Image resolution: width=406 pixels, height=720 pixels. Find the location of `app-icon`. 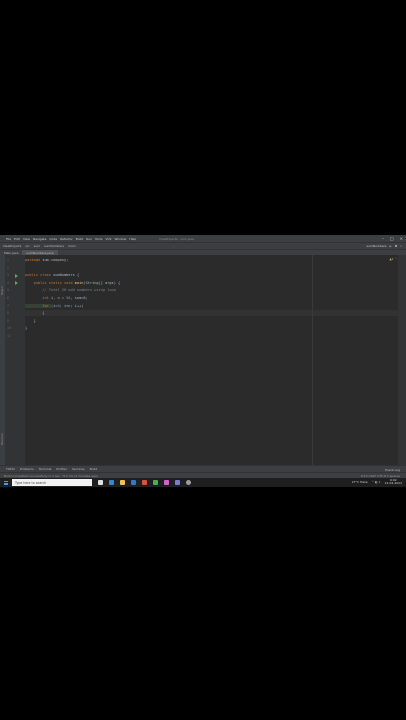

app-icon is located at coordinates (177, 482).